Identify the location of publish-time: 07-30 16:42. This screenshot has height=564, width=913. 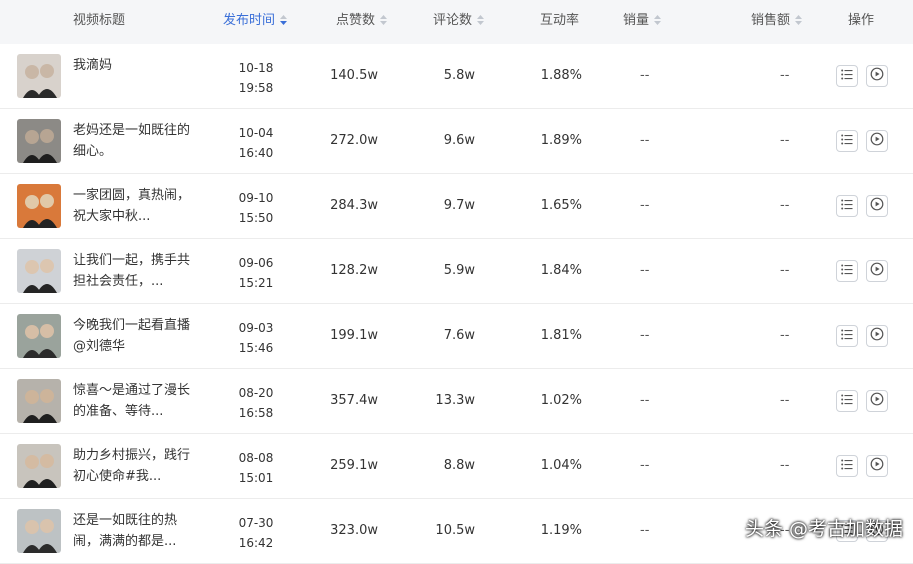
(256, 533).